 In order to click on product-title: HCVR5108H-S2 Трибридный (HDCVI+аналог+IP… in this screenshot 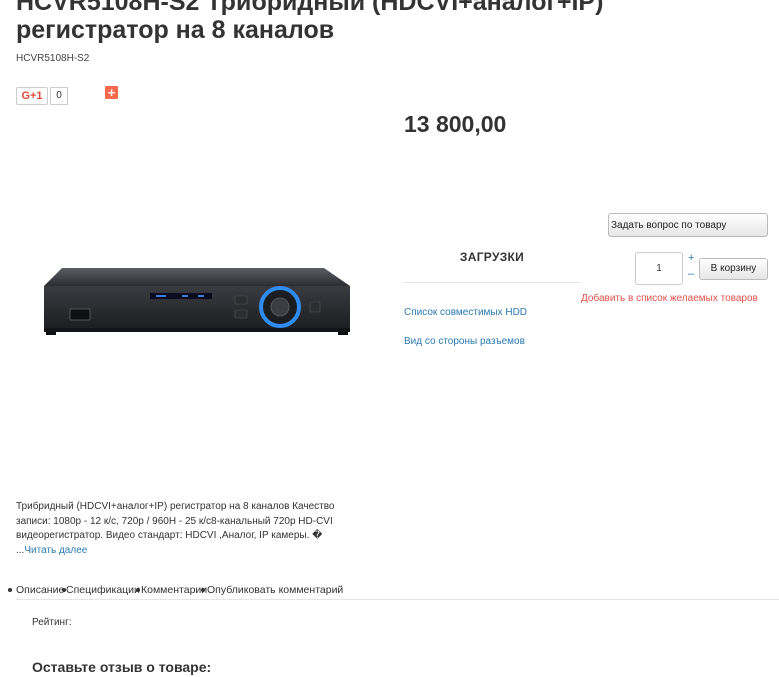, I will do `click(310, 22)`.